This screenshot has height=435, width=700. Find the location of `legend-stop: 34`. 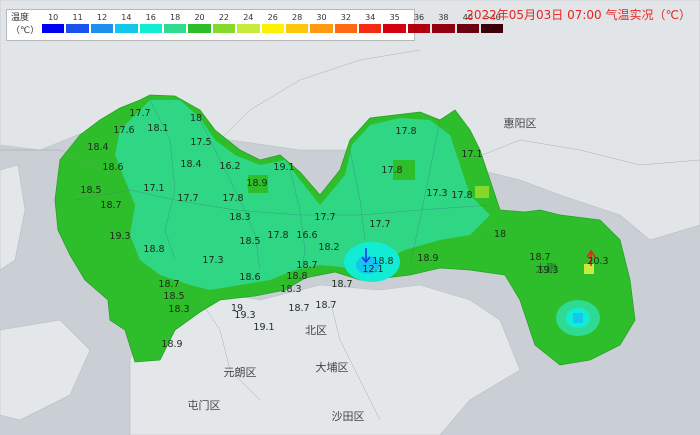

legend-stop: 34 is located at coordinates (370, 25).